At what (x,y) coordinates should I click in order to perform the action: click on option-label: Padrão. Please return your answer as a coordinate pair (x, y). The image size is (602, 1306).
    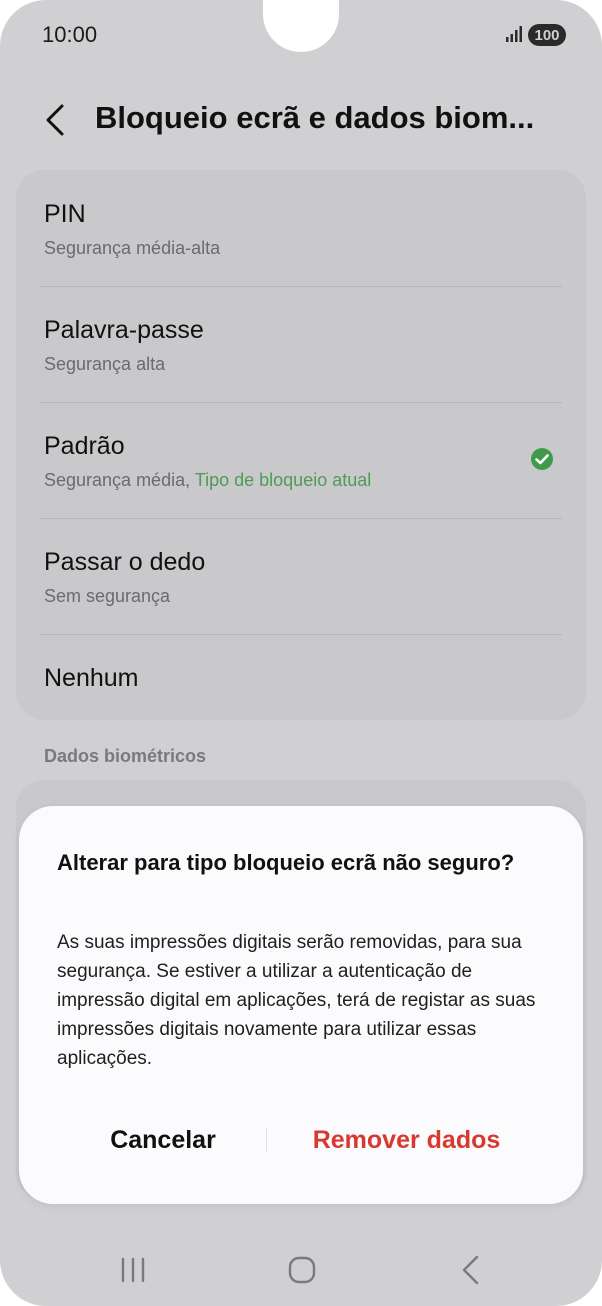
    Looking at the image, I should click on (84, 446).